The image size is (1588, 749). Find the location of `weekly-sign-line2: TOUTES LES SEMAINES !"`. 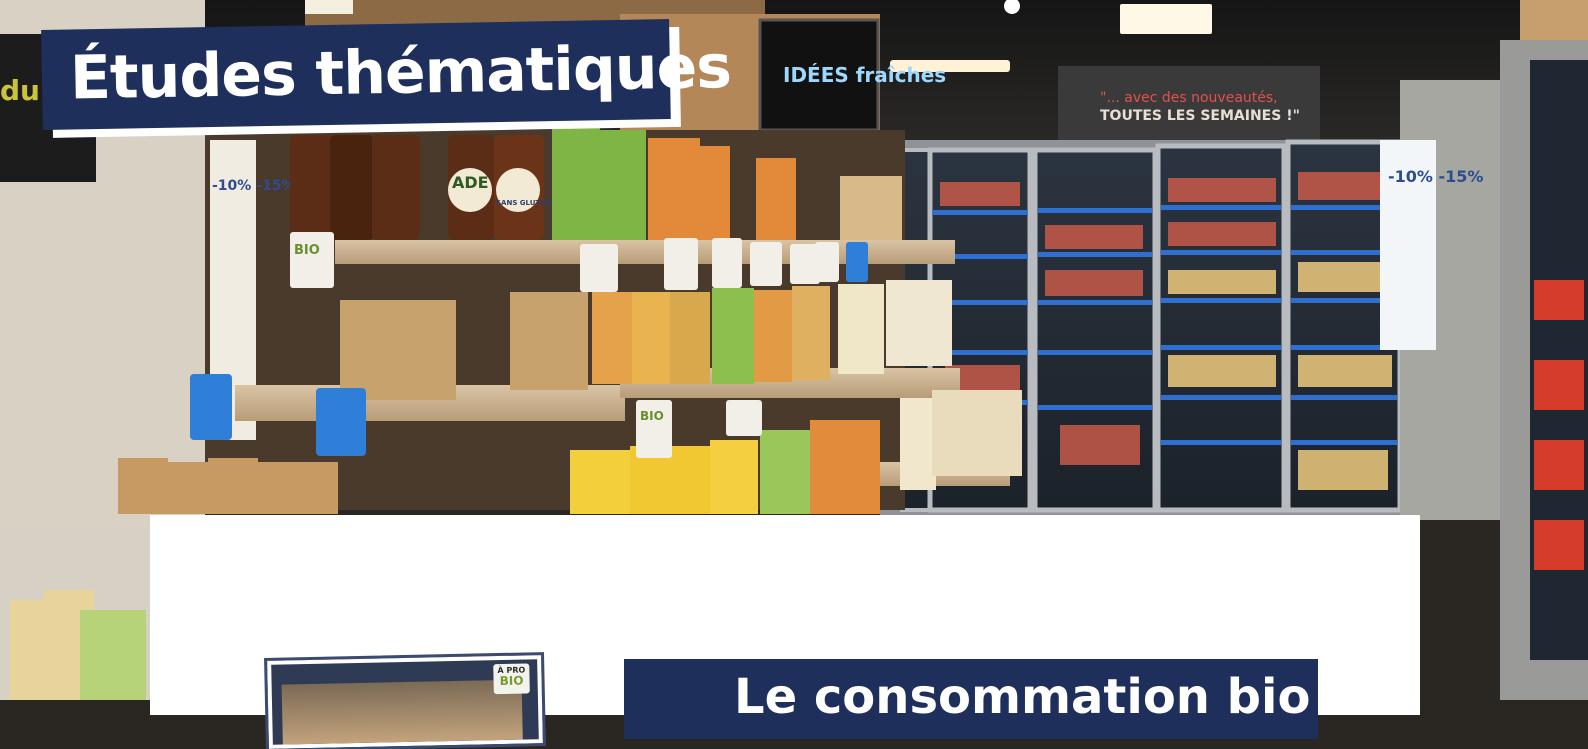

weekly-sign-line2: TOUTES LES SEMAINES !" is located at coordinates (1200, 116).